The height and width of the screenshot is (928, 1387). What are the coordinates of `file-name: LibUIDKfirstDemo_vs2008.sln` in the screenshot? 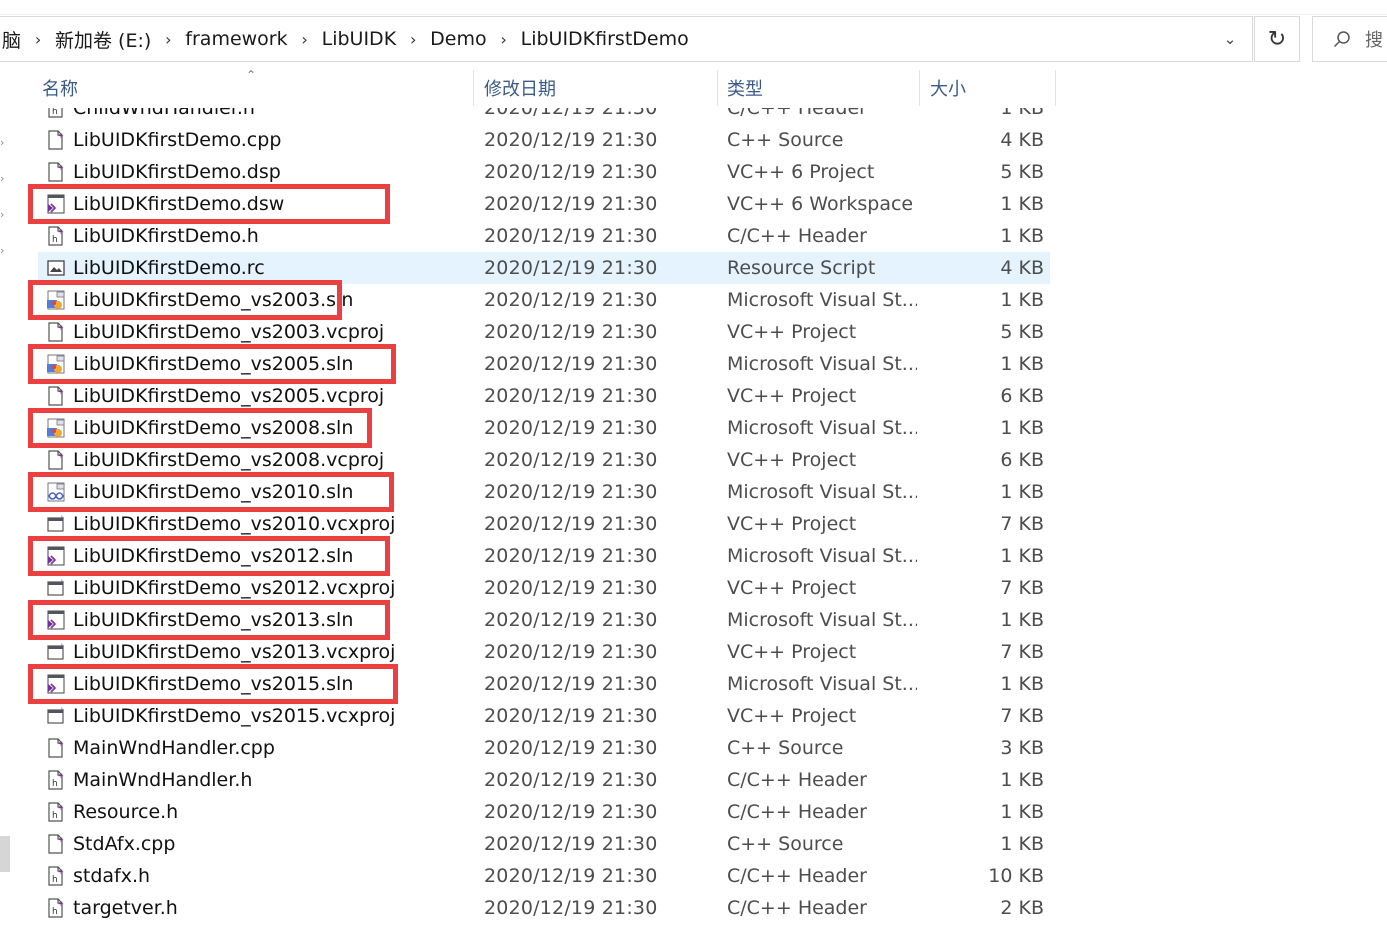 It's located at (213, 428).